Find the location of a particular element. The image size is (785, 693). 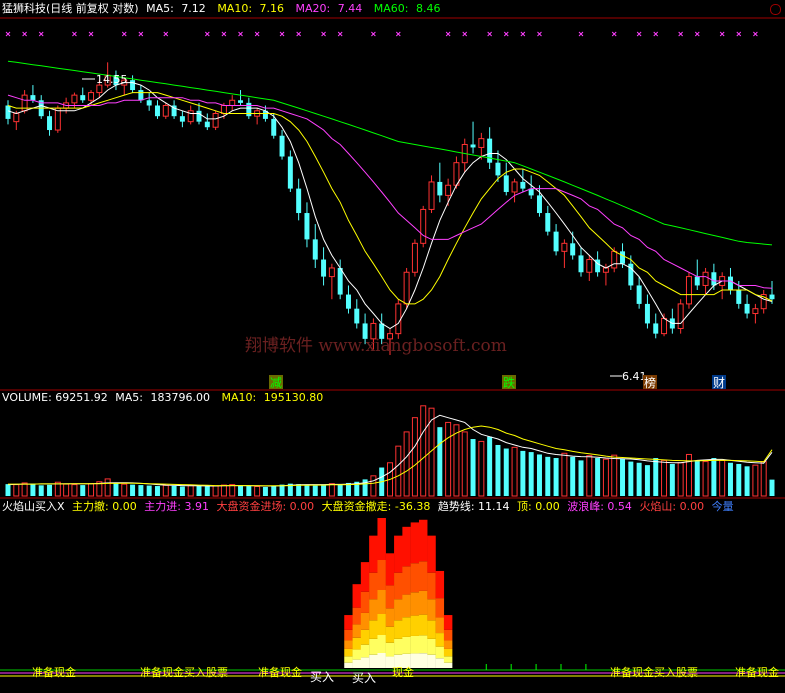

ma20-label-text: MA20: is located at coordinates (313, 8).